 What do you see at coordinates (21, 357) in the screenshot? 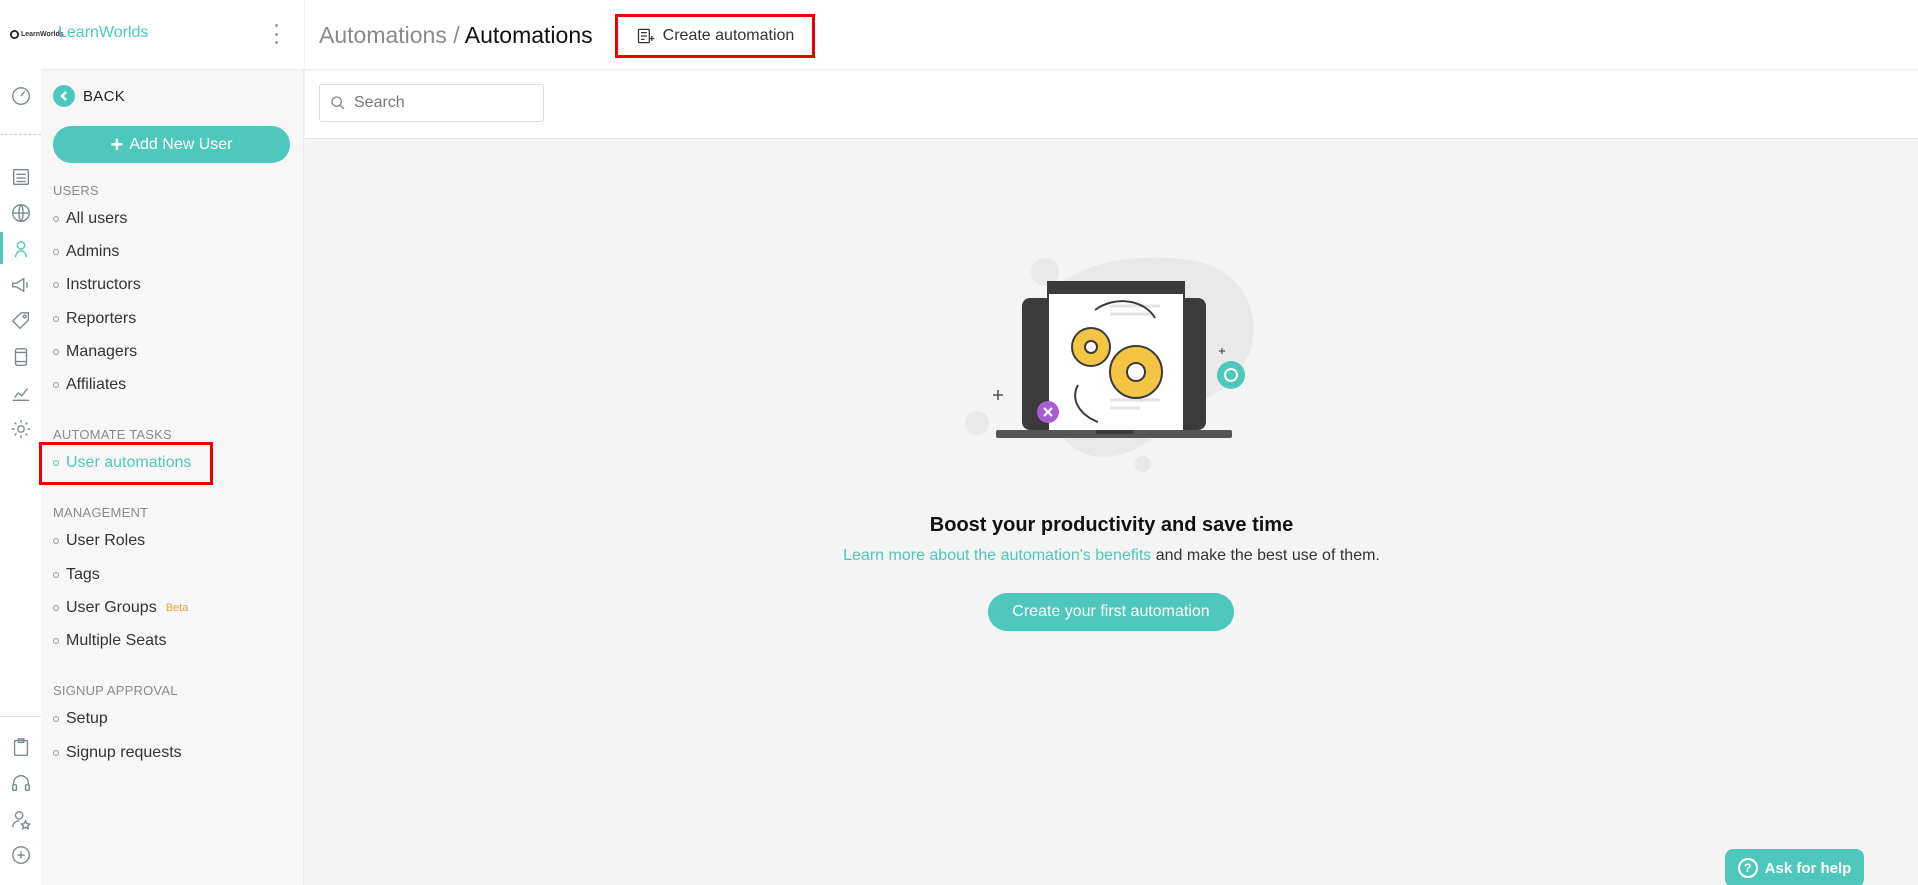
I see `mobile-icon` at bounding box center [21, 357].